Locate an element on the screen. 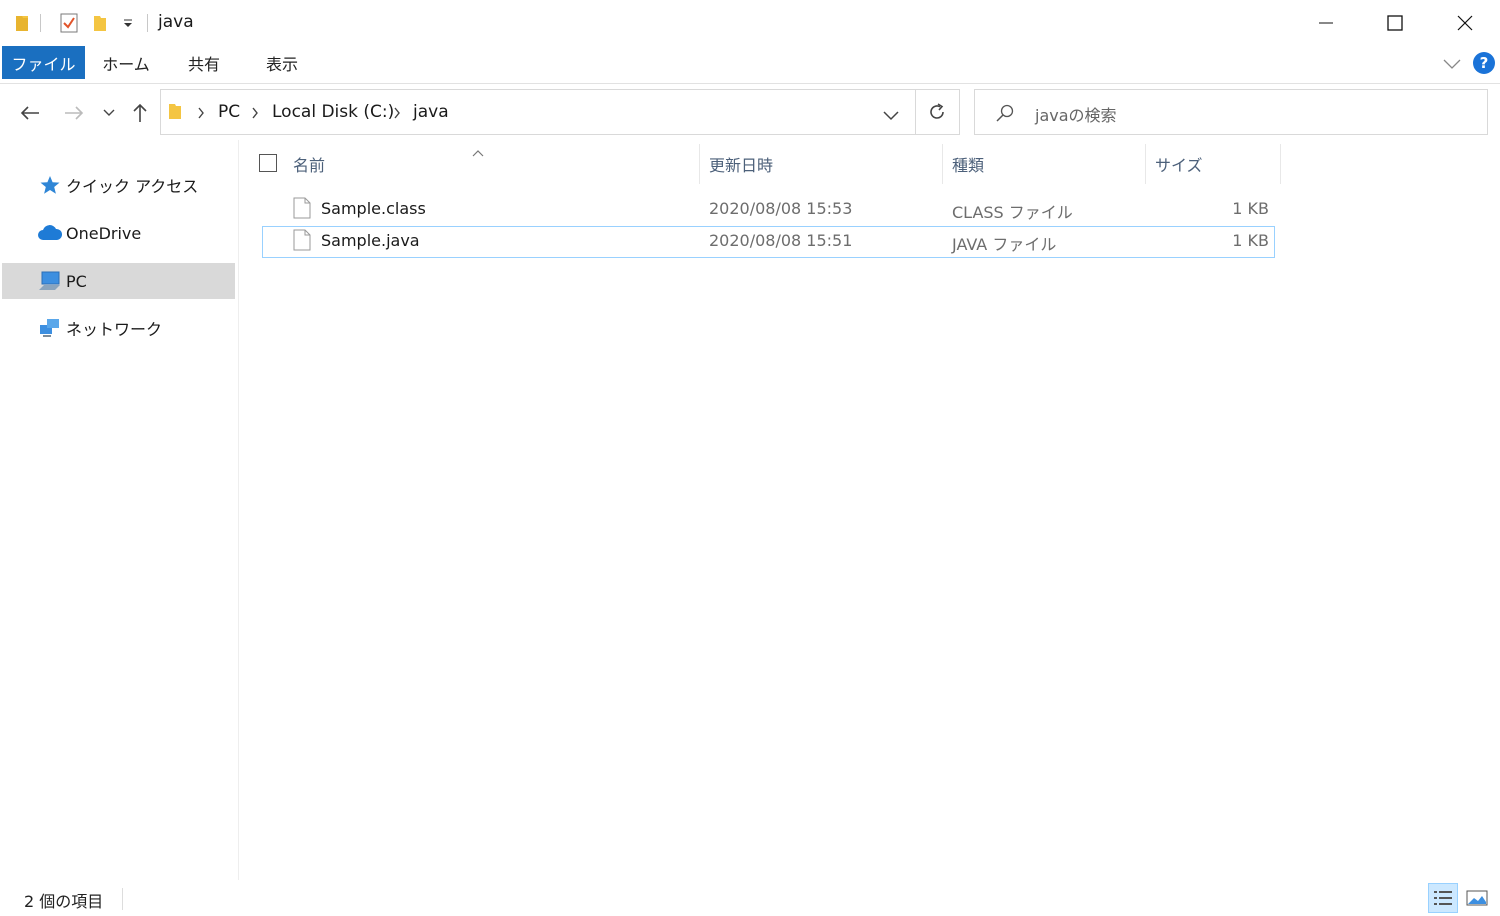 This screenshot has height=916, width=1500. arrow-up-icon is located at coordinates (140, 112).